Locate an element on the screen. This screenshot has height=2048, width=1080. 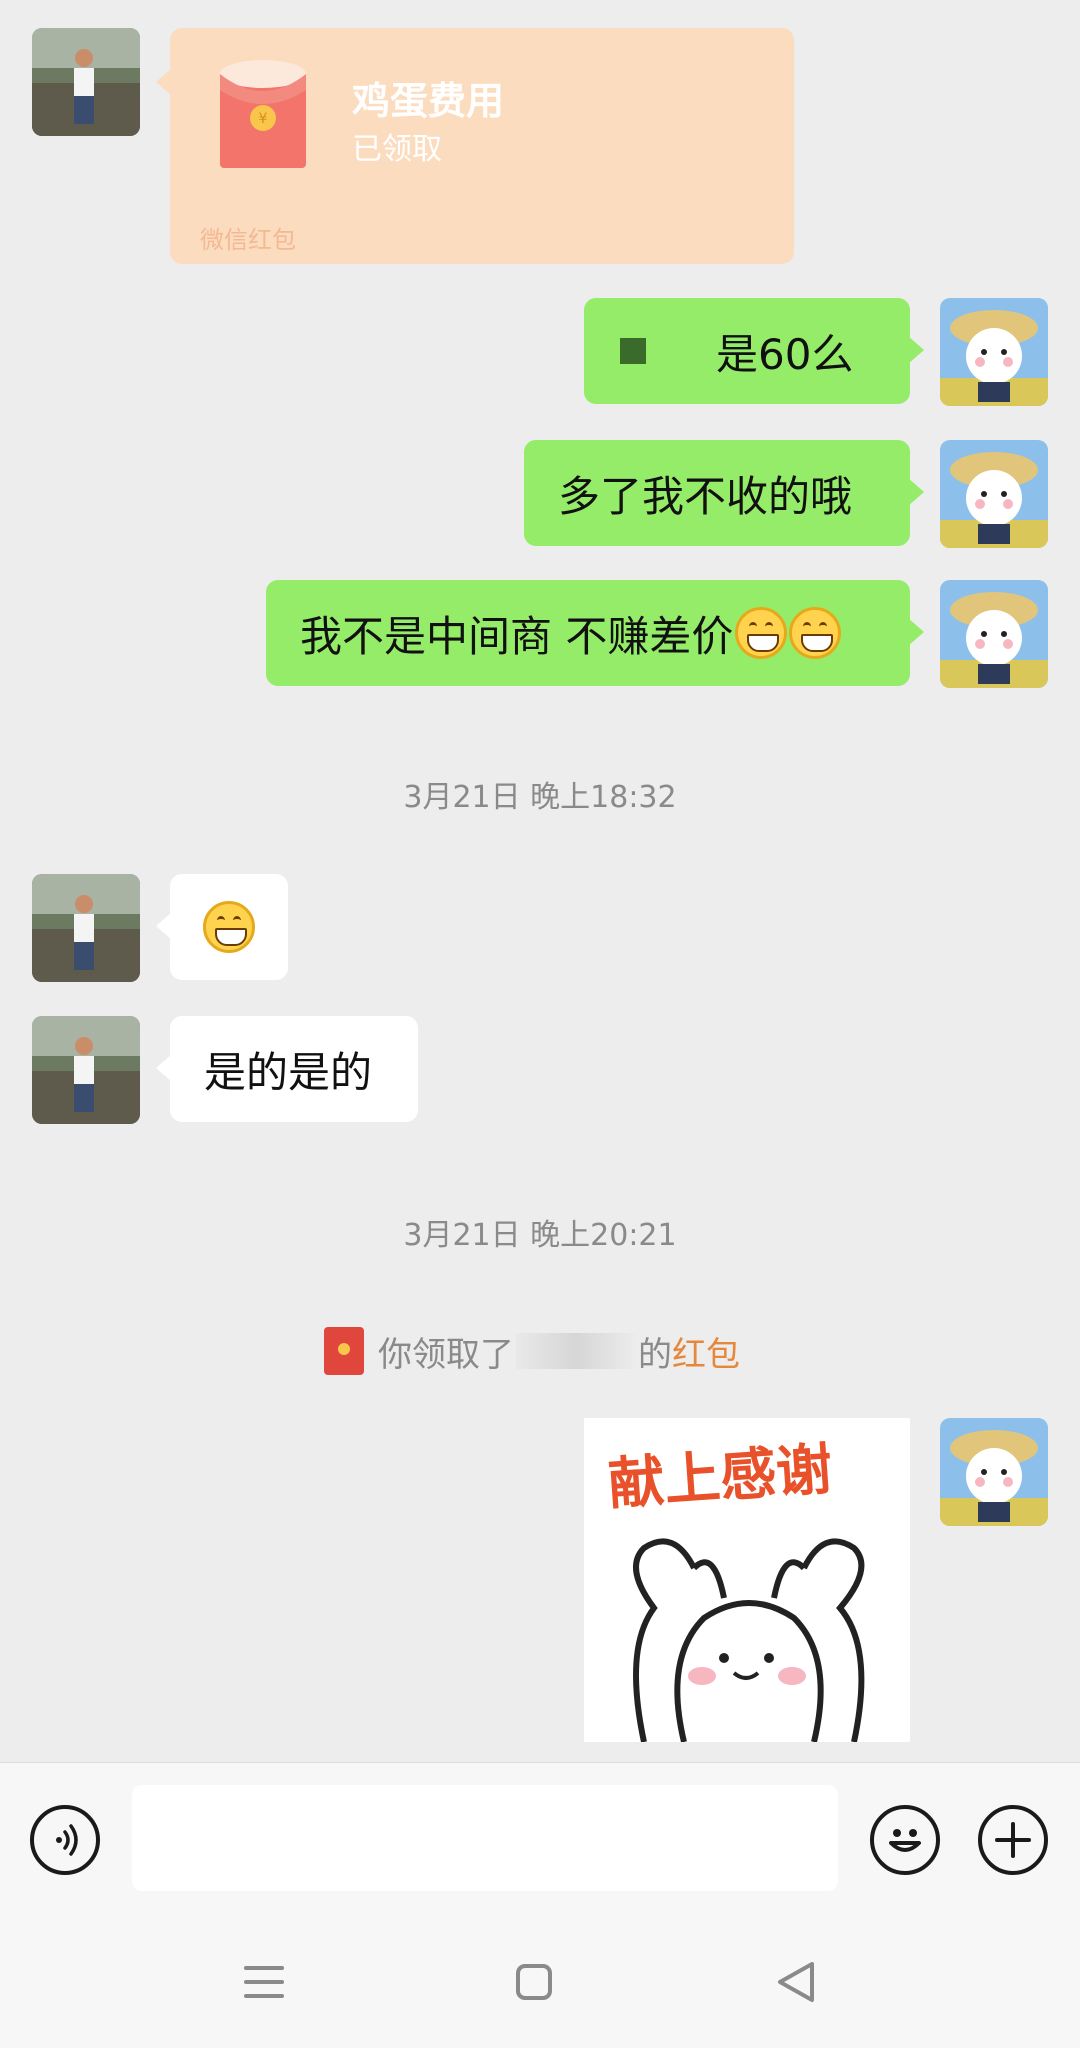
message-bubble-incoming: 是的是的 is located at coordinates (287, 1069).